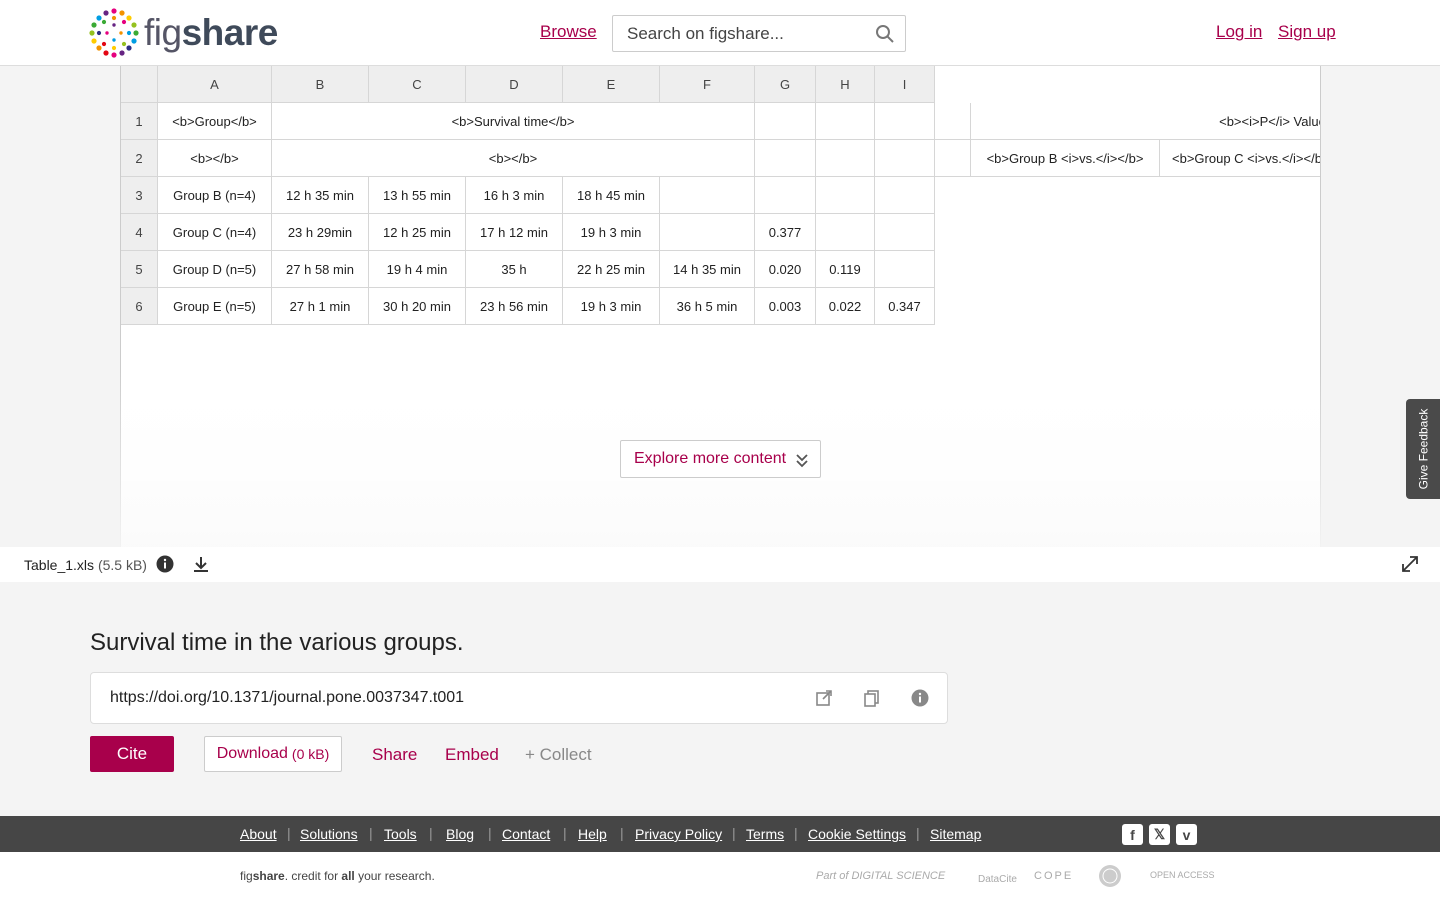  I want to click on footer-link-privacy: Privacy Policy, so click(678, 834).